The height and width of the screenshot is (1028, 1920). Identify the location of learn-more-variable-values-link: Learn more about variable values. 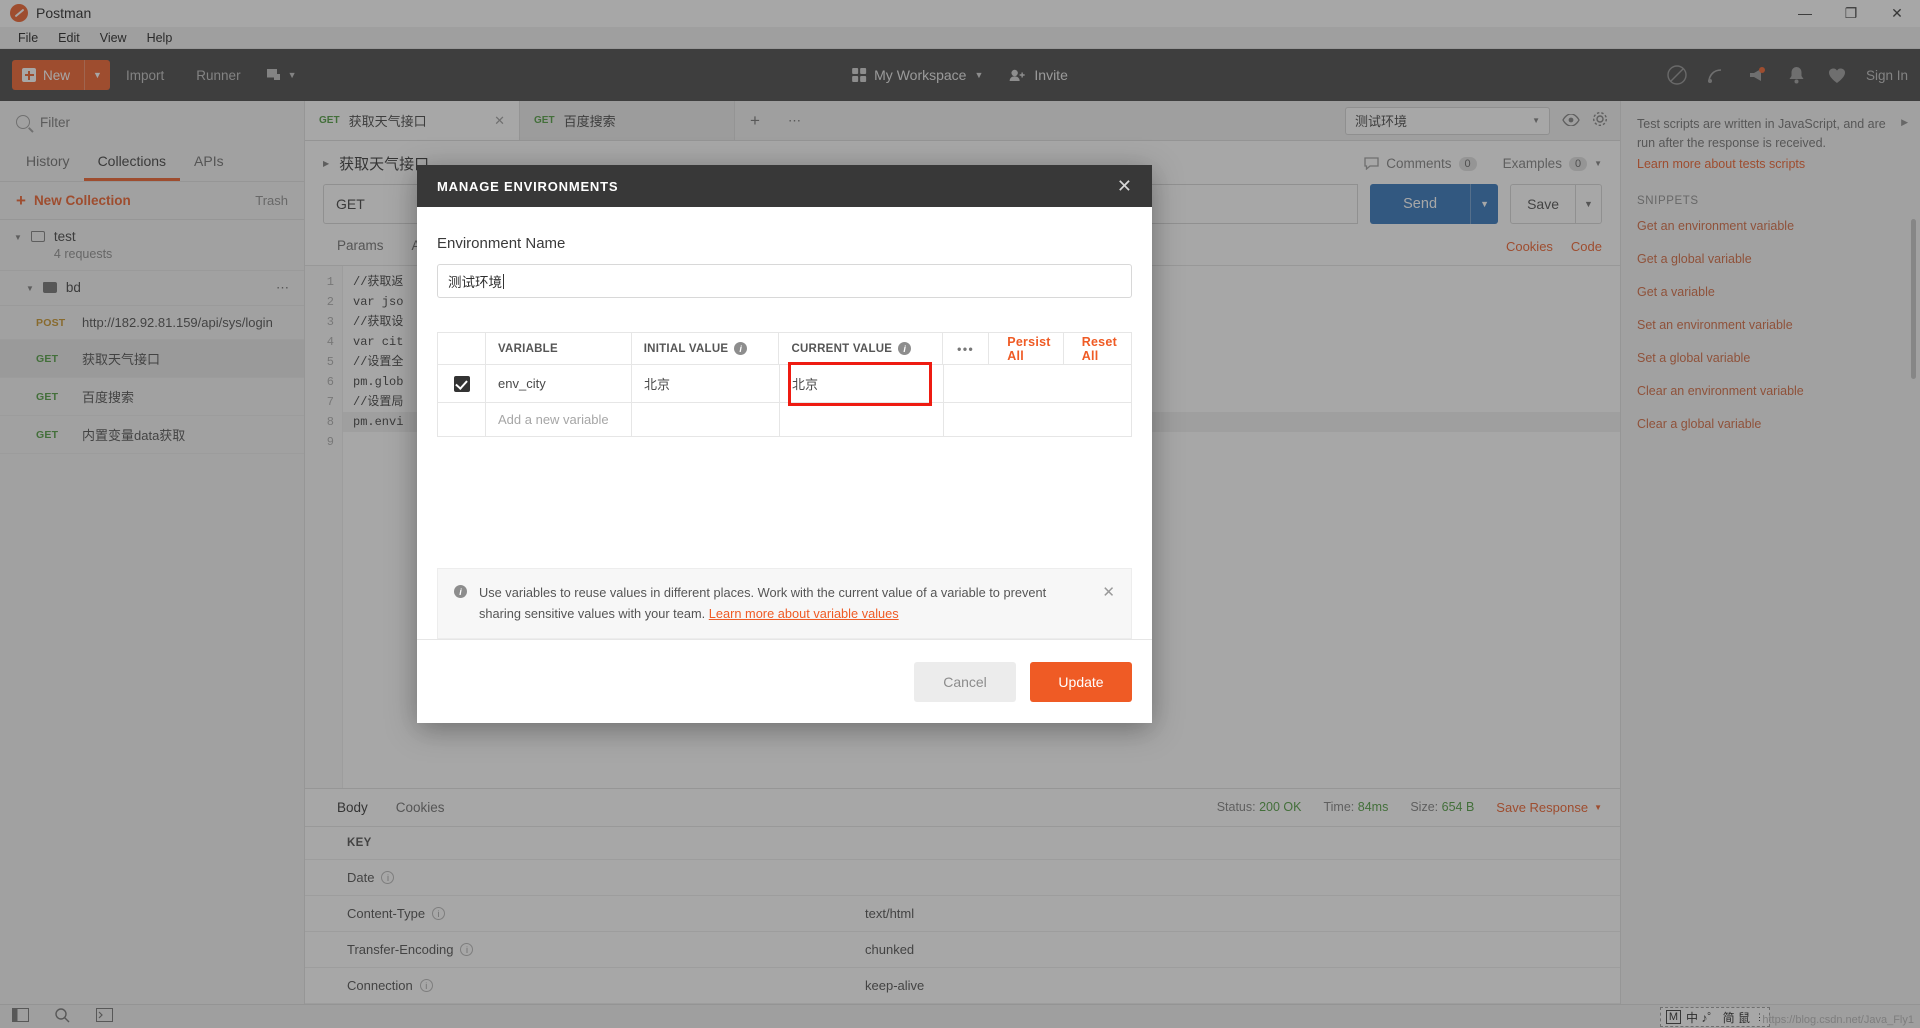
(804, 613).